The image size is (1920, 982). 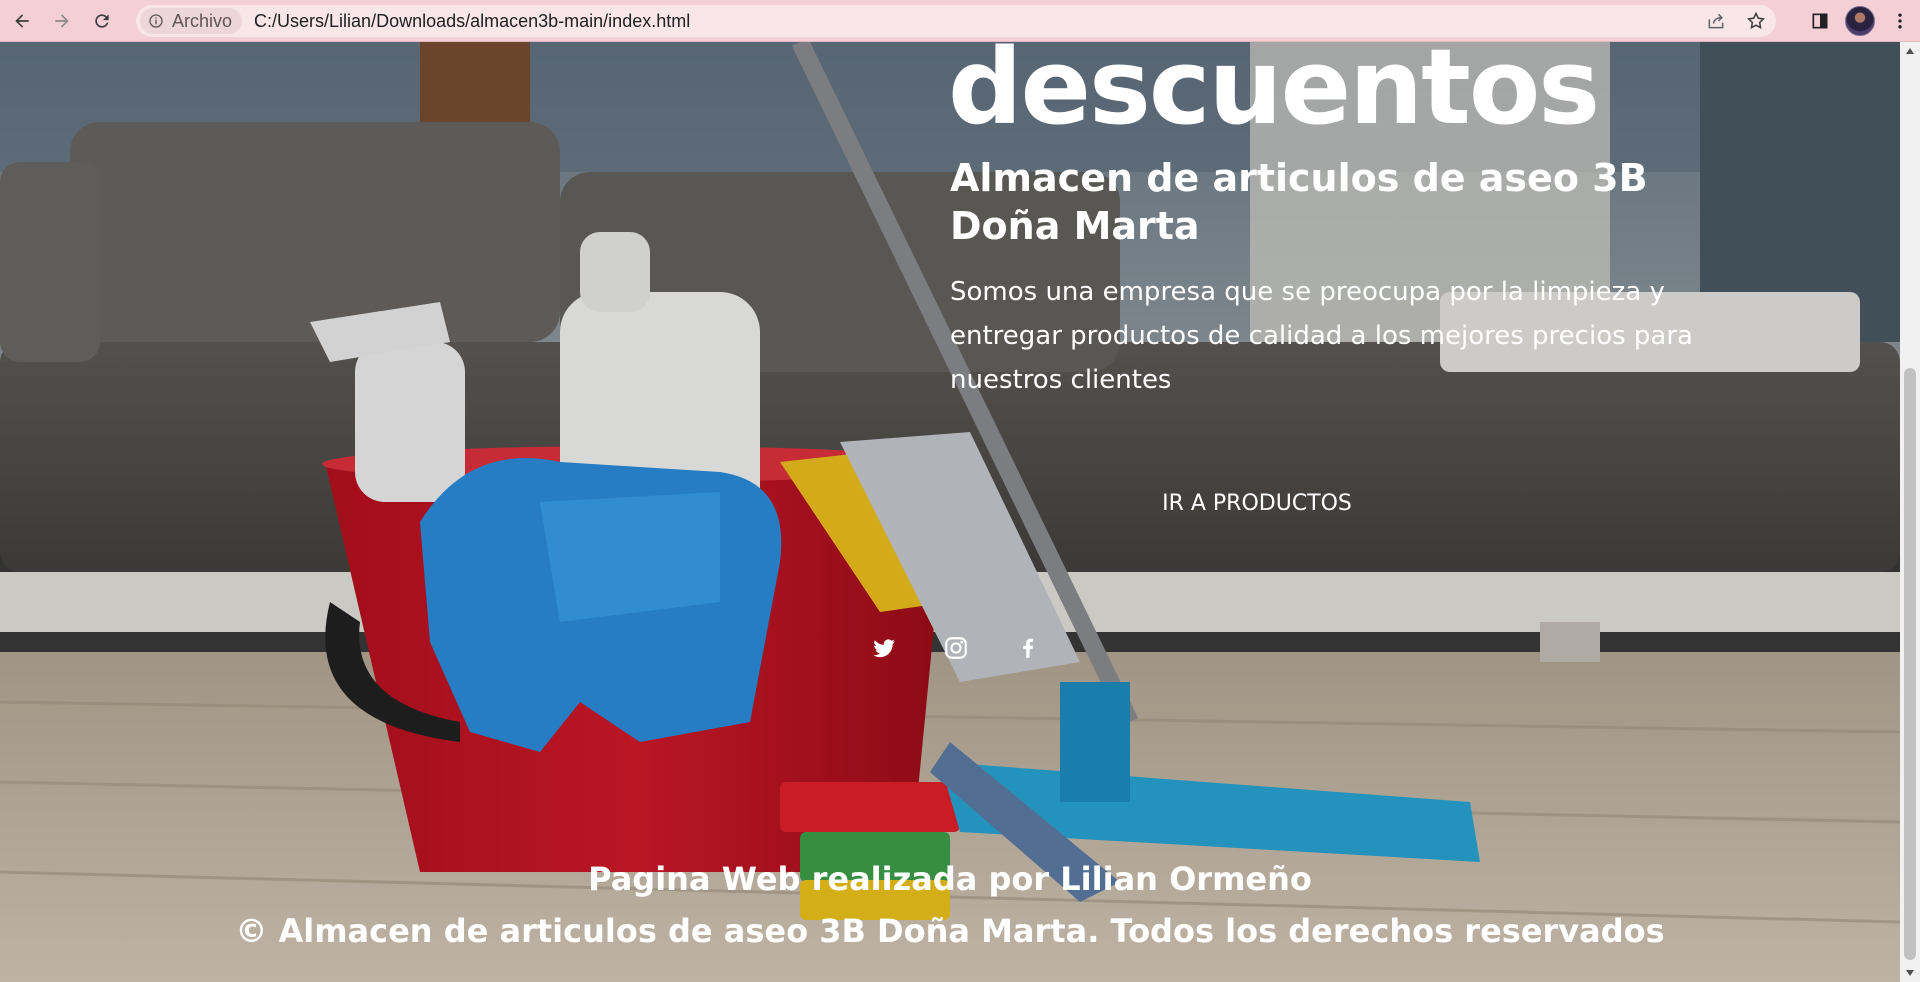 I want to click on share-icon, so click(x=1716, y=21).